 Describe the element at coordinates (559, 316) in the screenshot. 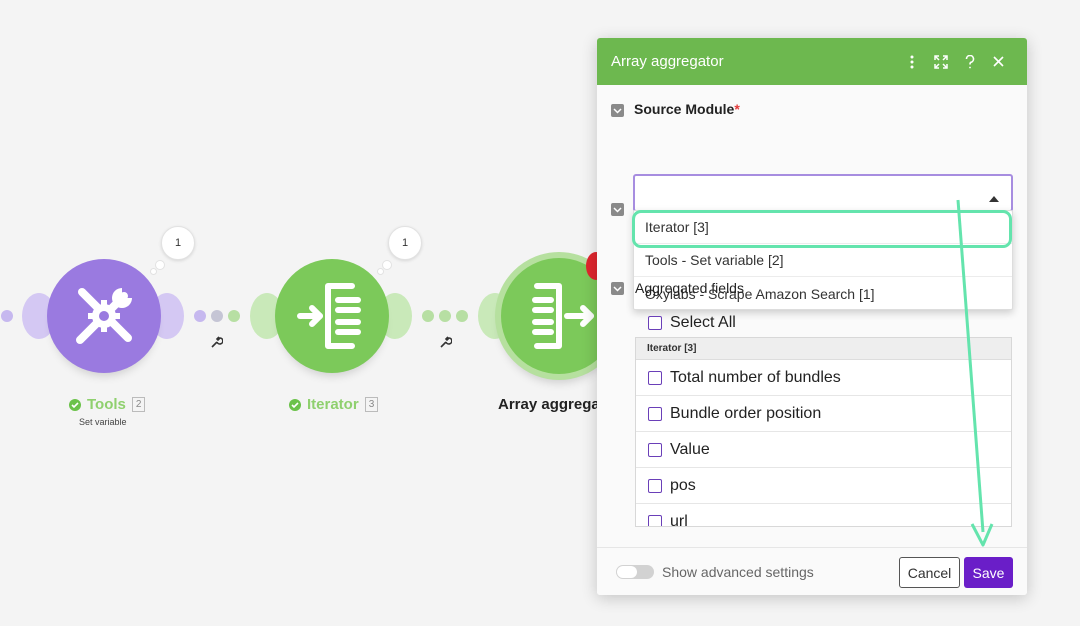

I see `array-aggregator-icon` at that location.